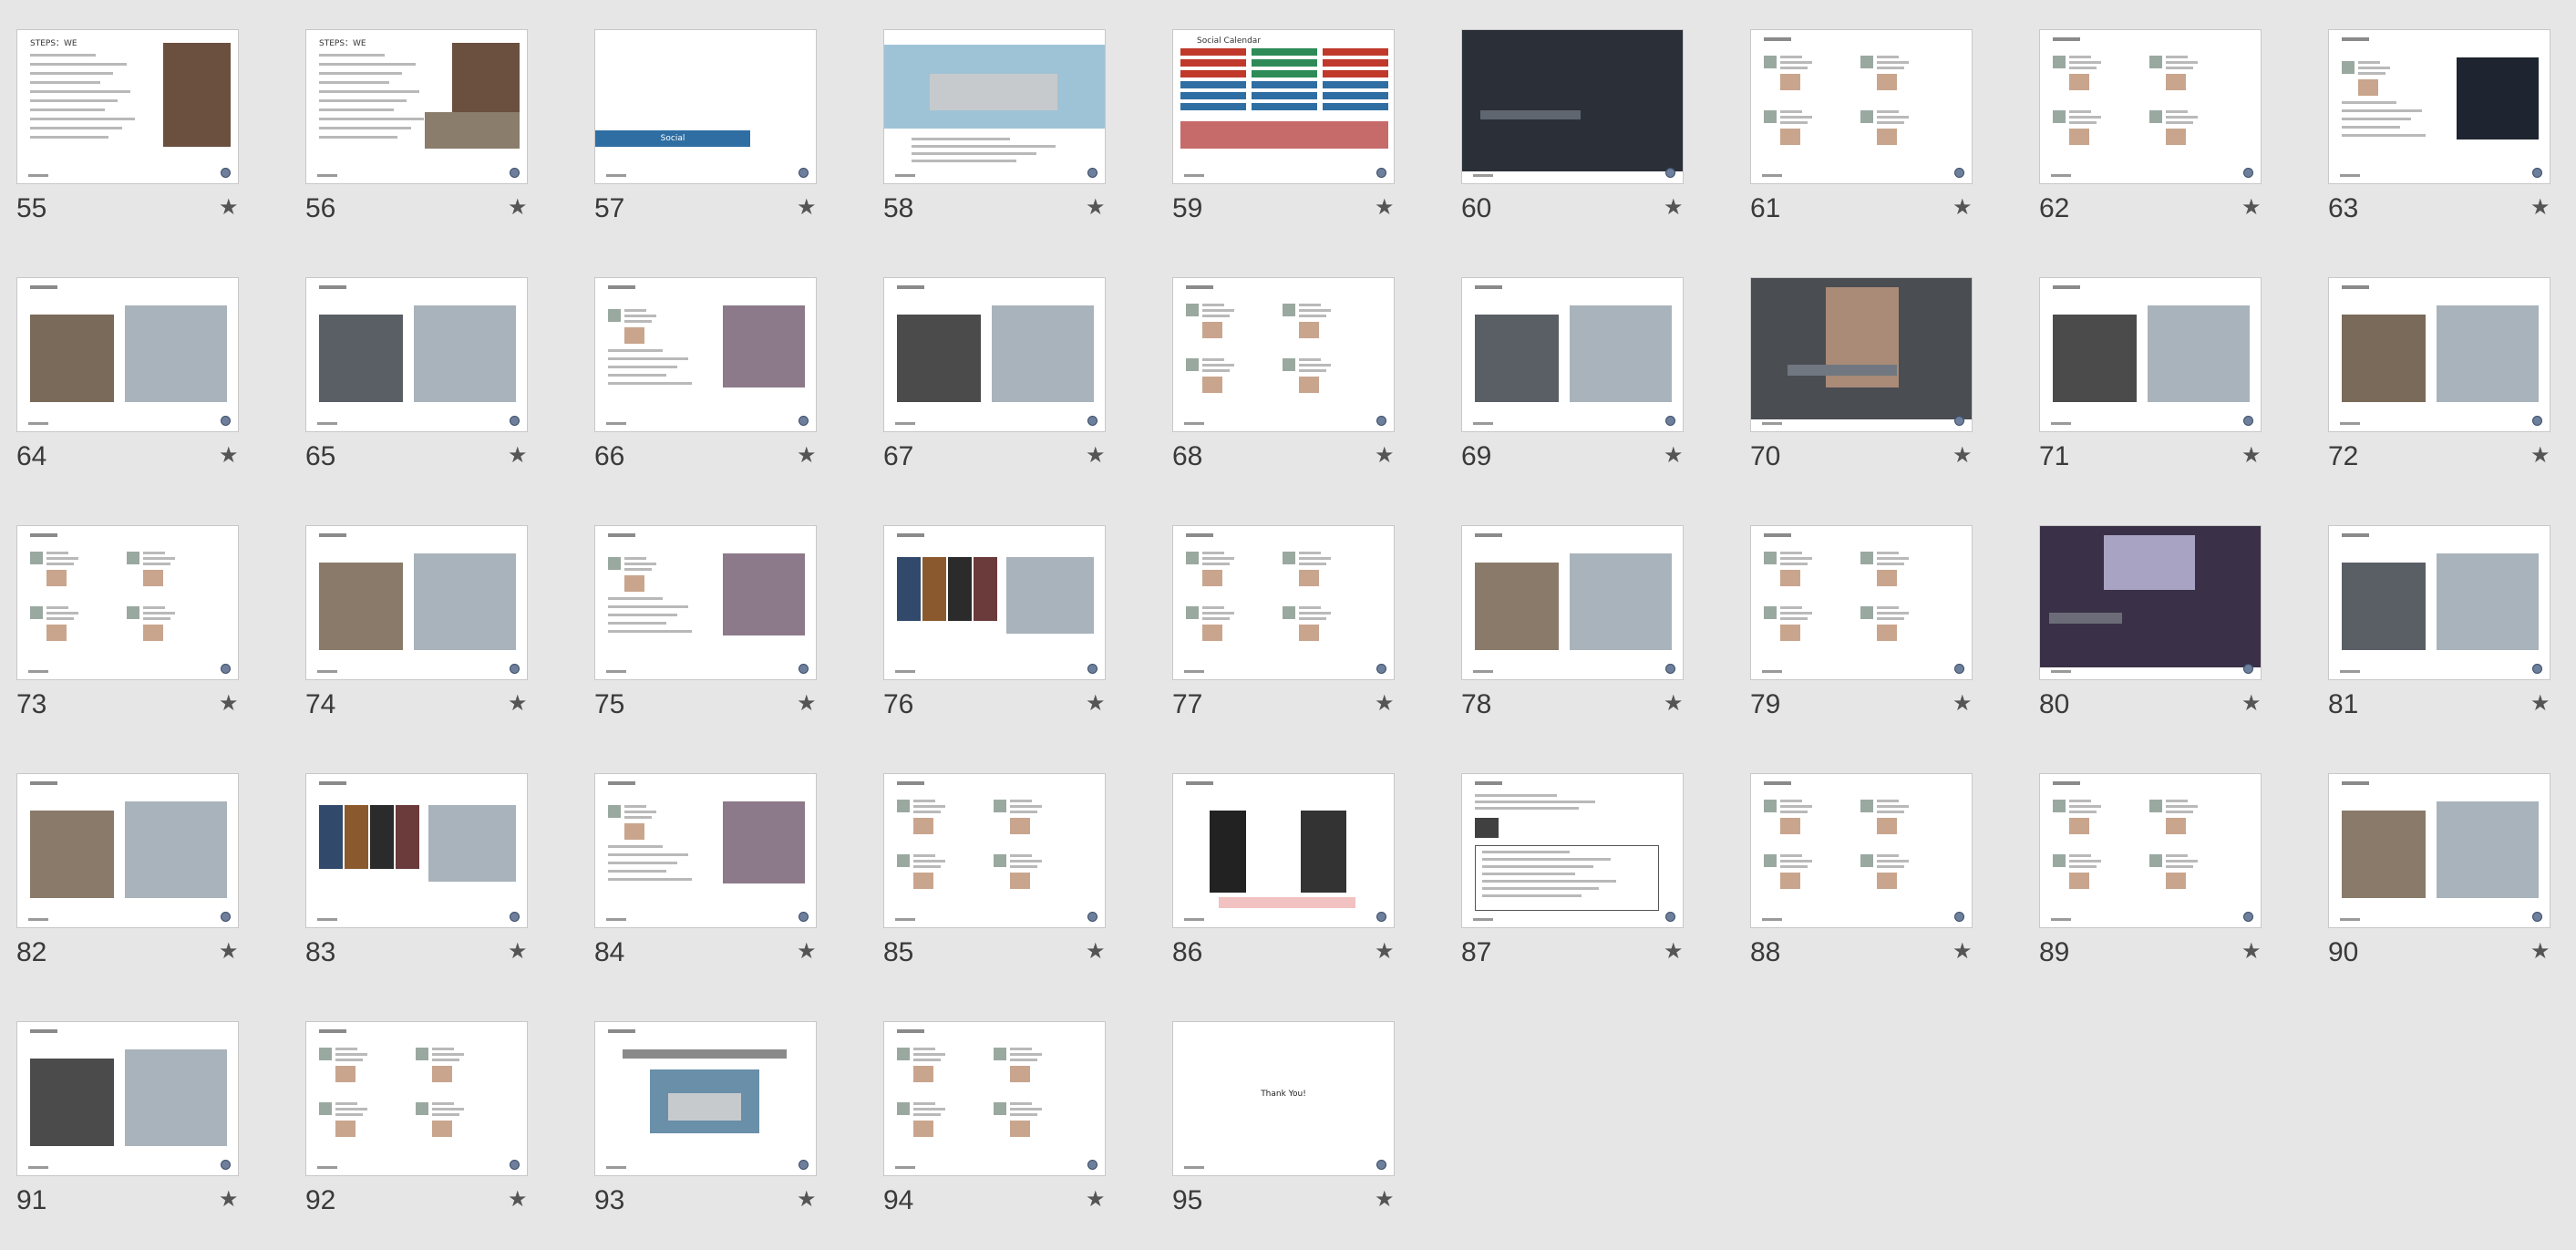 The image size is (2576, 1250). I want to click on slide-87: 87 ★, so click(1589, 862).